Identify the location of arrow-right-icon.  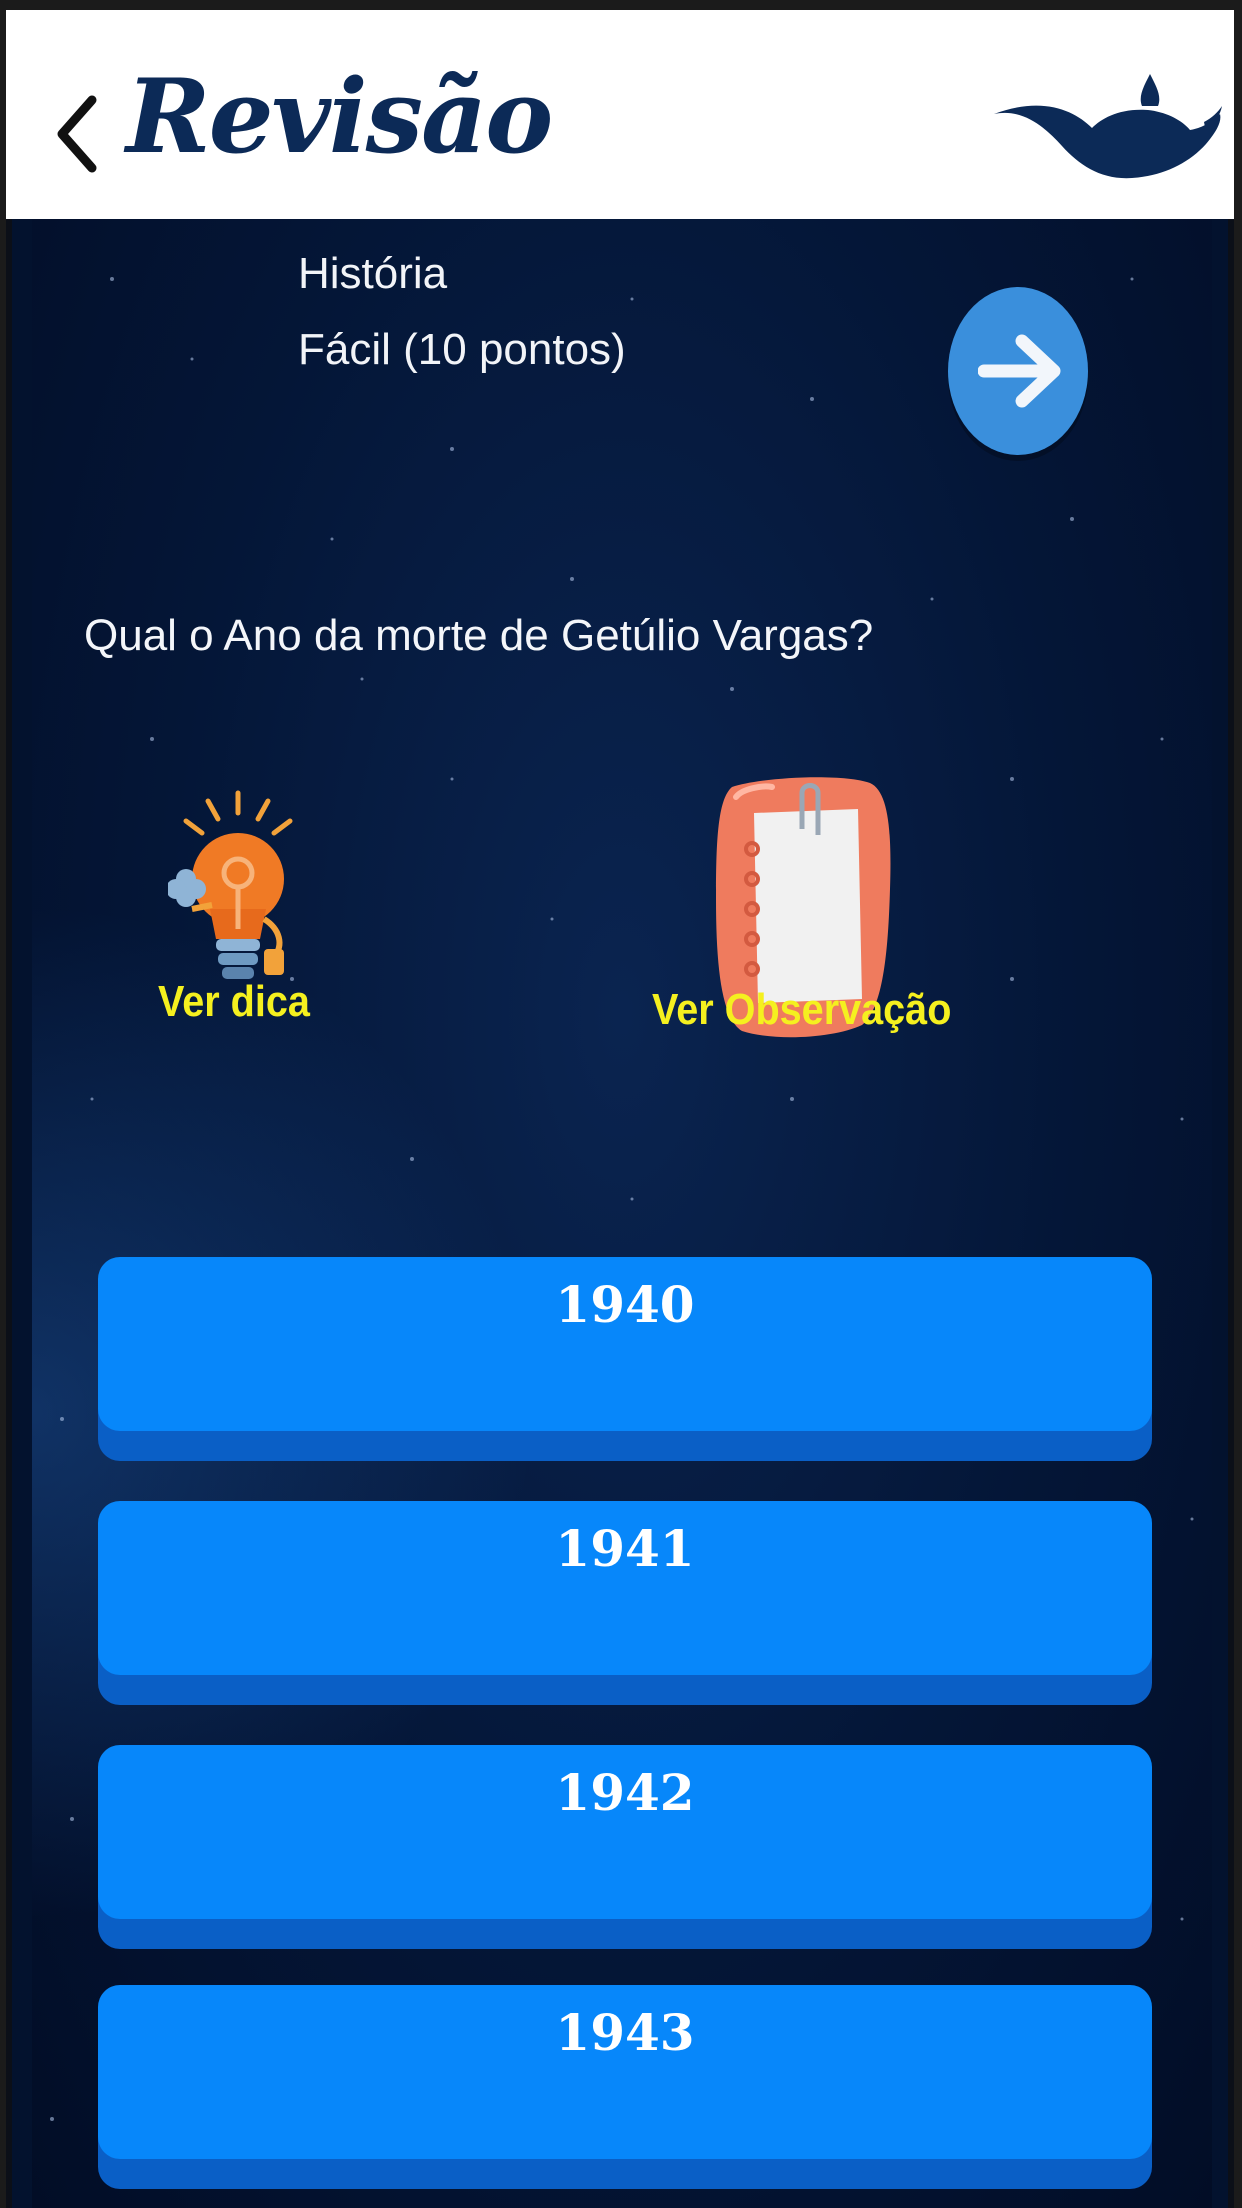
(1019, 371).